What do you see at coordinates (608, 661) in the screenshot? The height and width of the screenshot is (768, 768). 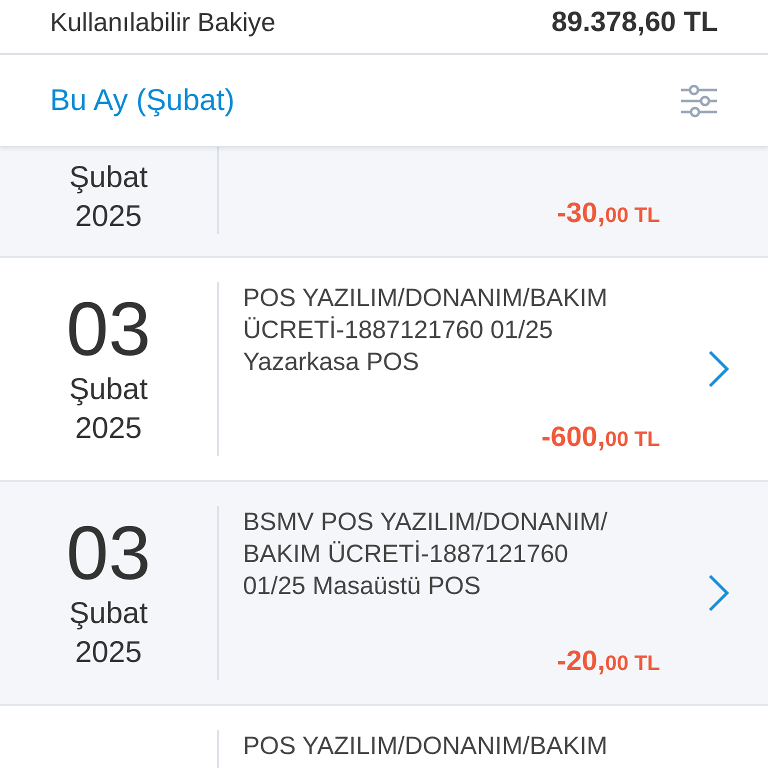 I see `transaction-amount: -20,00 TL` at bounding box center [608, 661].